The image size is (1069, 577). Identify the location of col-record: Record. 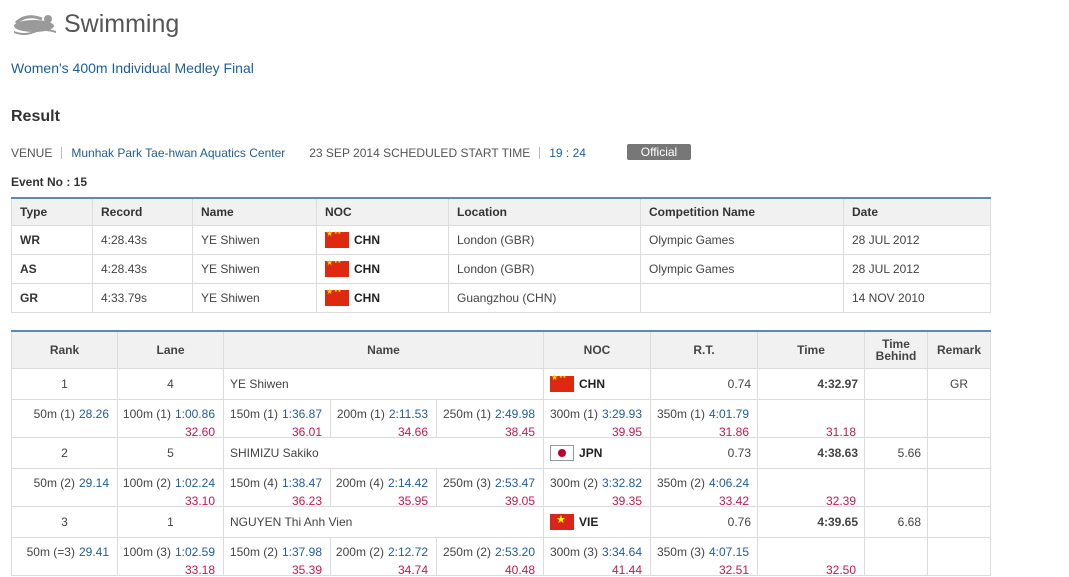
(142, 211).